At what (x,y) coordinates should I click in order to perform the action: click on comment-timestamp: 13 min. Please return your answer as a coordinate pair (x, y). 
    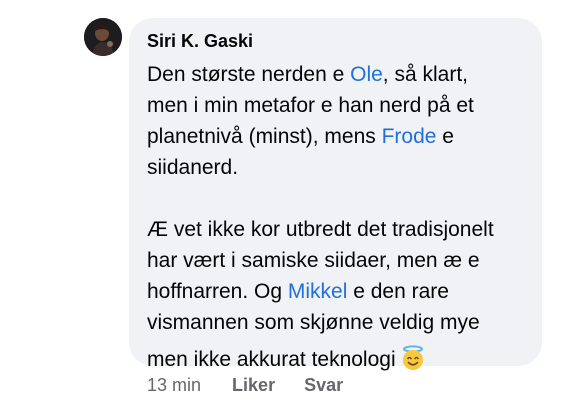
    Looking at the image, I should click on (174, 385).